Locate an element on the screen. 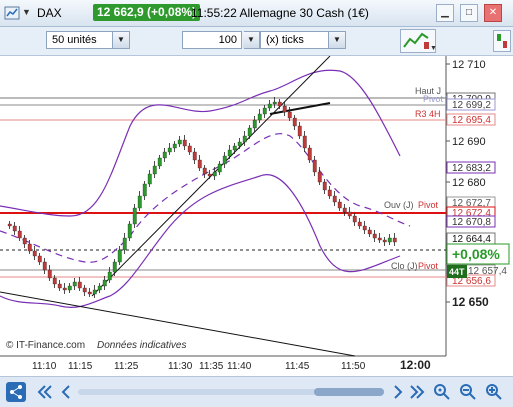 The width and height of the screenshot is (513, 407). scroll-right-fast-icon is located at coordinates (418, 392).